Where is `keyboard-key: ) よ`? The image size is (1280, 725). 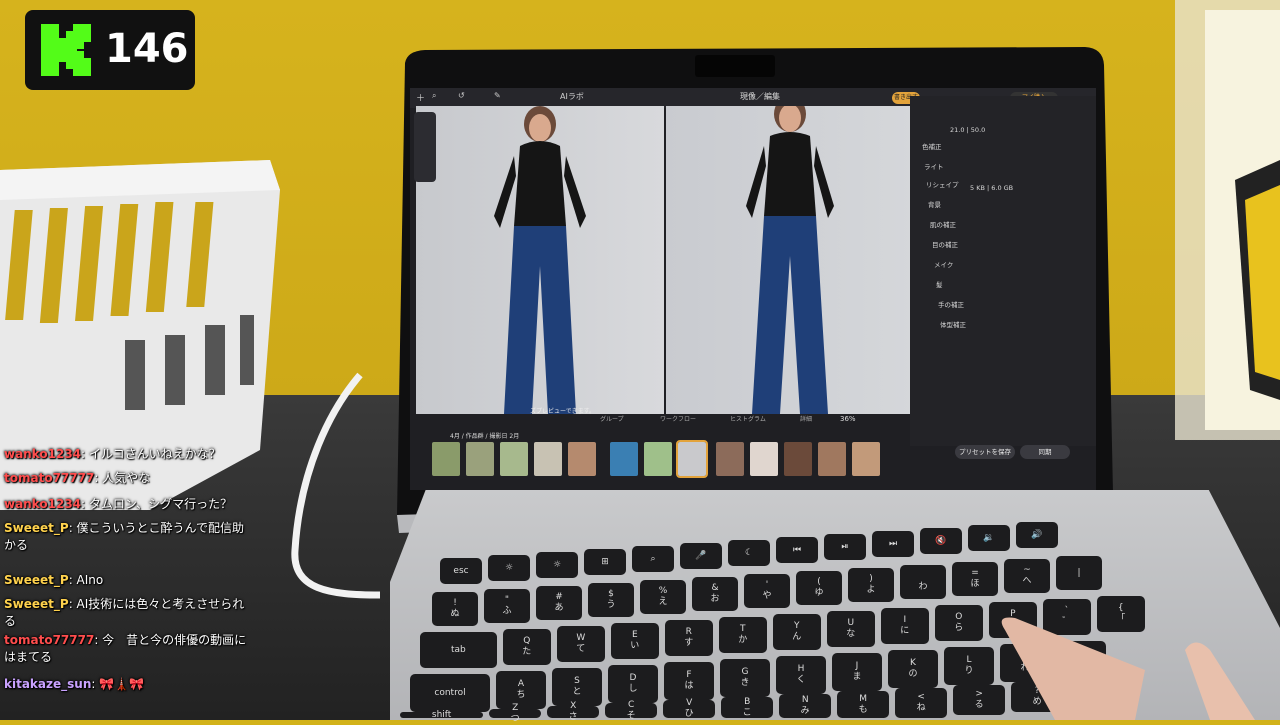
keyboard-key: ) よ is located at coordinates (871, 585).